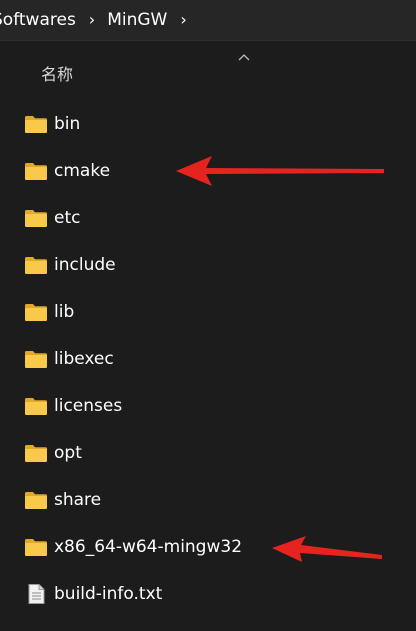 The image size is (416, 631). I want to click on breadcrumb-item-softwares: Softwares, so click(38, 20).